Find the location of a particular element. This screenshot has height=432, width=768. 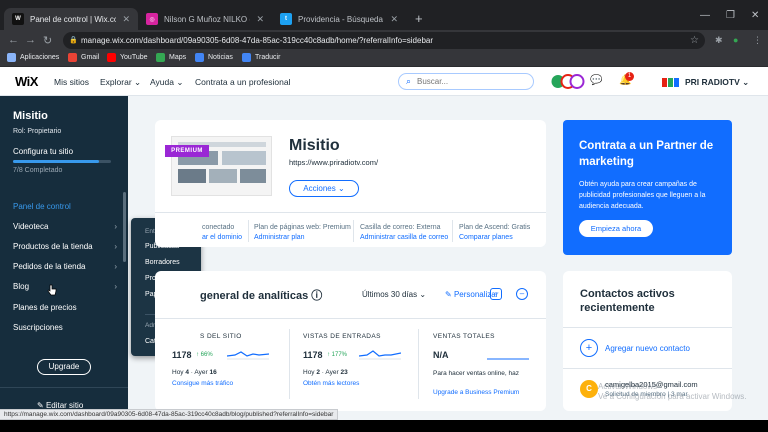

compare-plans-link: Comparar planes is located at coordinates (494, 237).